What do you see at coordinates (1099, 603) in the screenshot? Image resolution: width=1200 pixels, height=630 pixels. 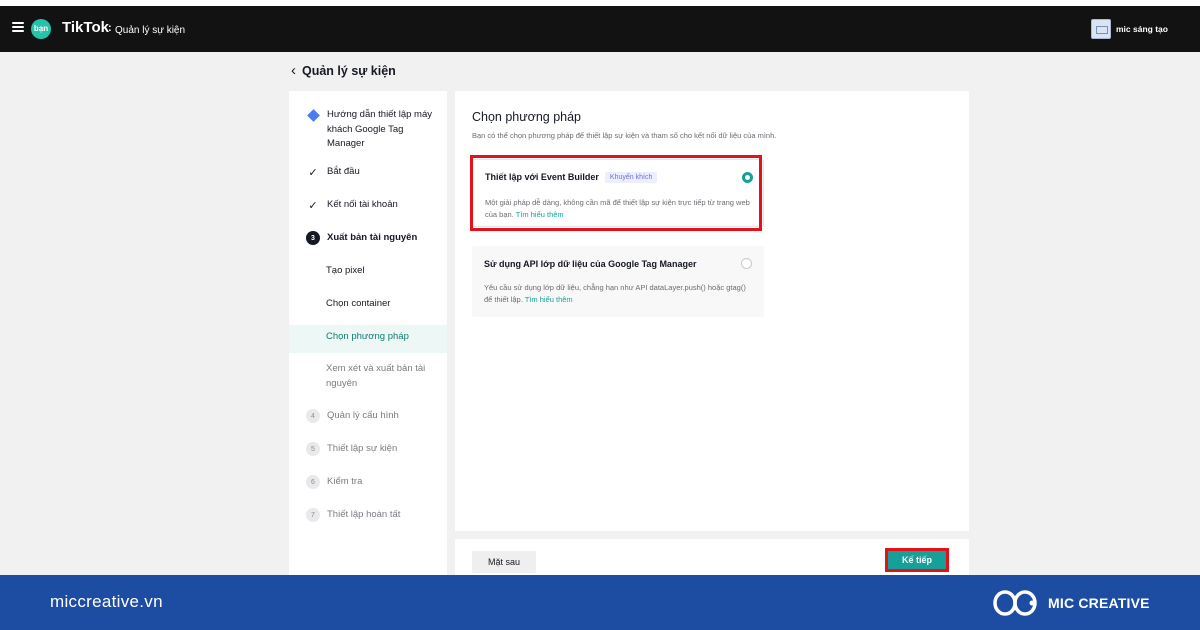 I see `logo-text: MIC CREATIVE` at bounding box center [1099, 603].